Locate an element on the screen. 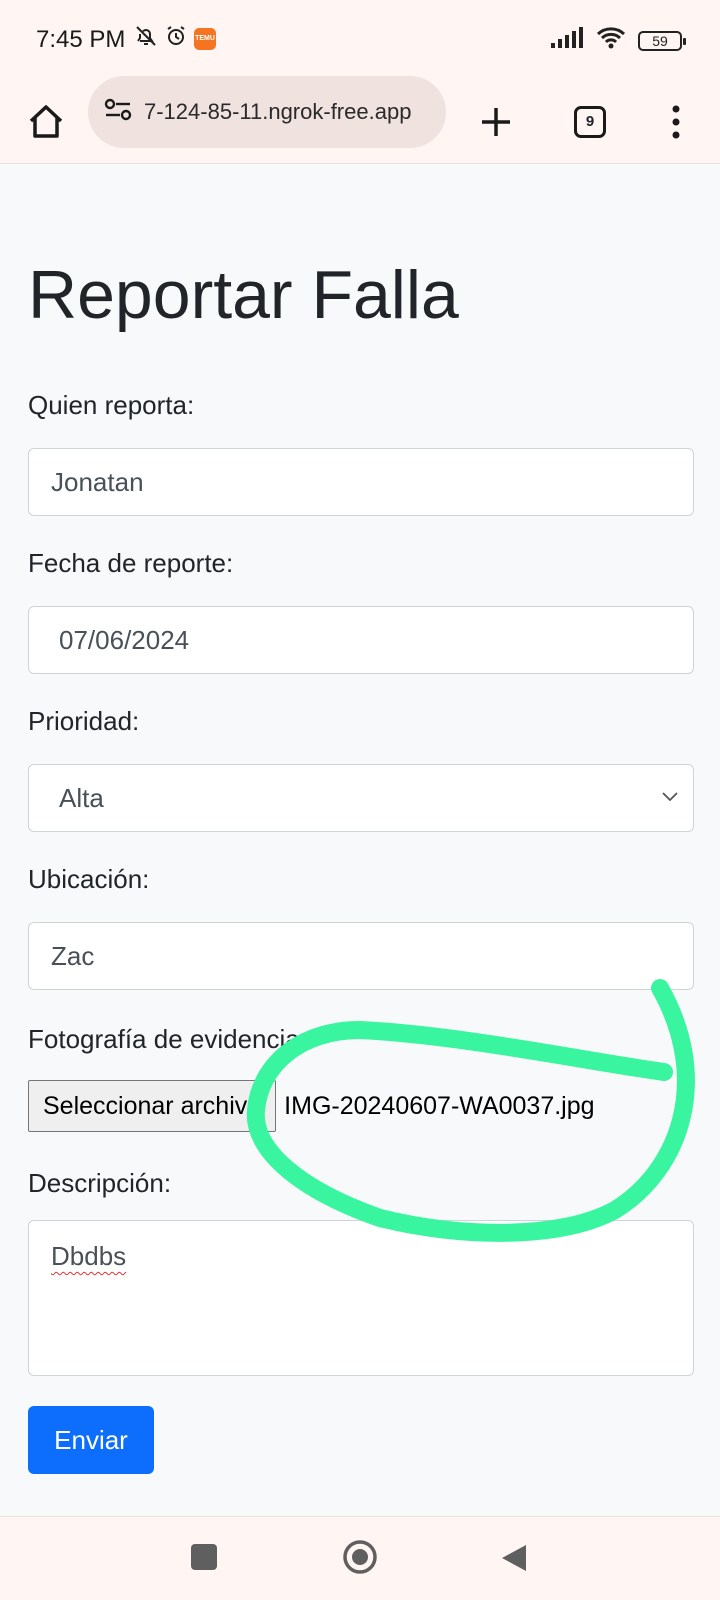 This screenshot has width=720, height=1600. back-triangle-icon is located at coordinates (514, 1558).